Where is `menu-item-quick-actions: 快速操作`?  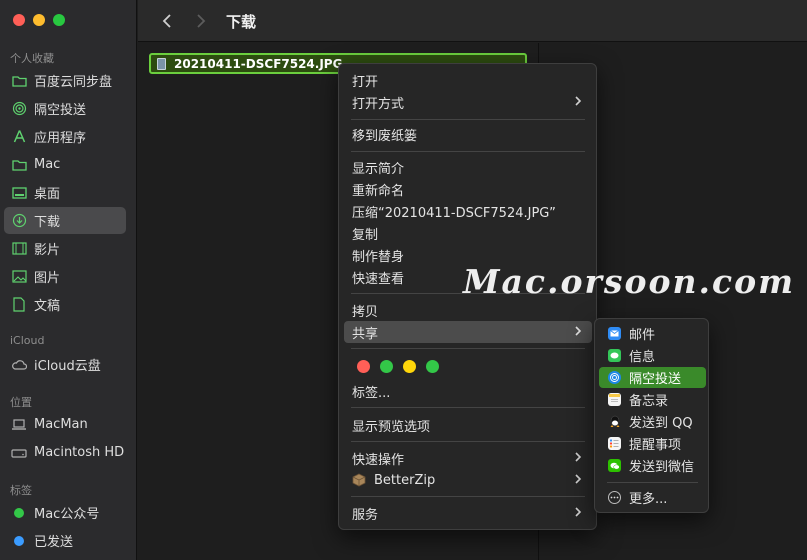 menu-item-quick-actions: 快速操作 is located at coordinates (468, 458).